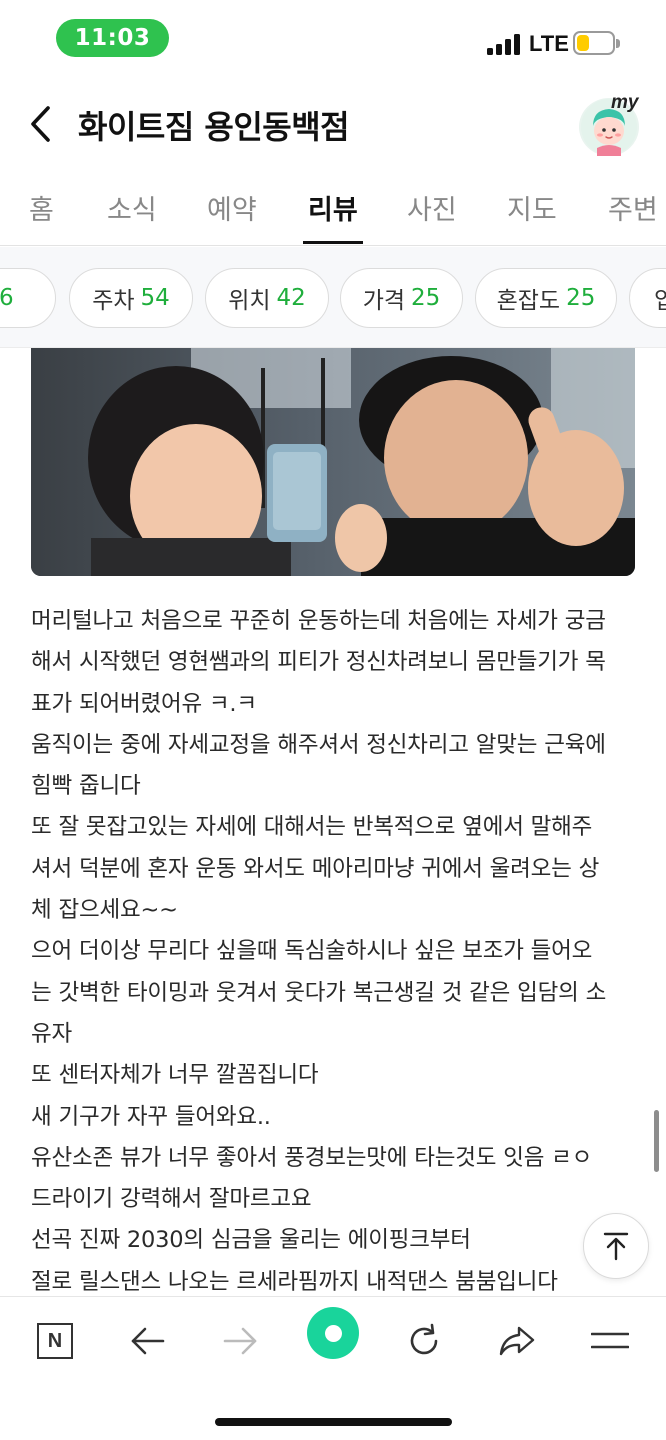  I want to click on chip-label: 혼잡도, so click(528, 301).